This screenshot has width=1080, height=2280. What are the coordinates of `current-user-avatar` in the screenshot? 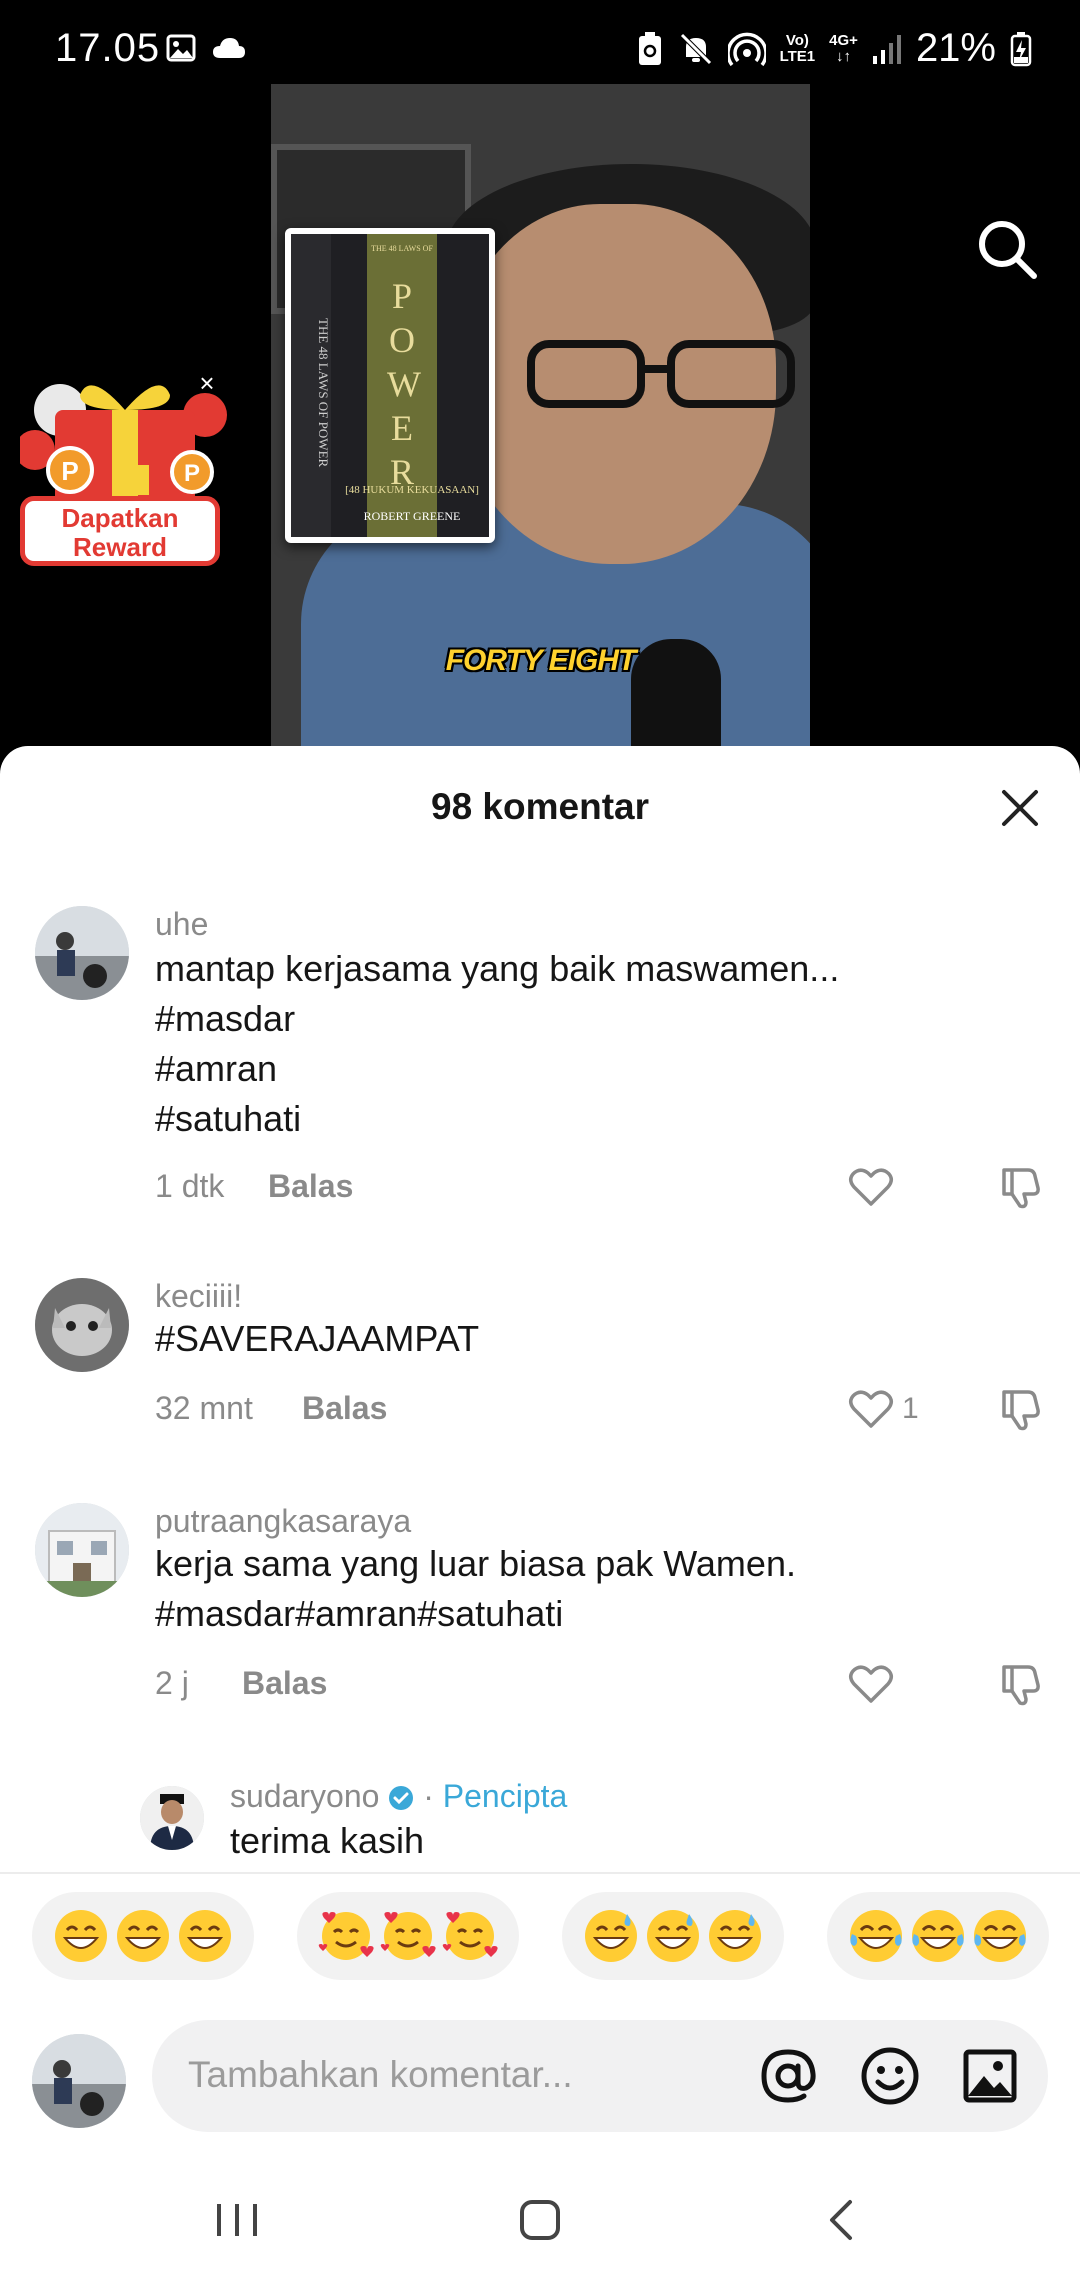 It's located at (79, 2081).